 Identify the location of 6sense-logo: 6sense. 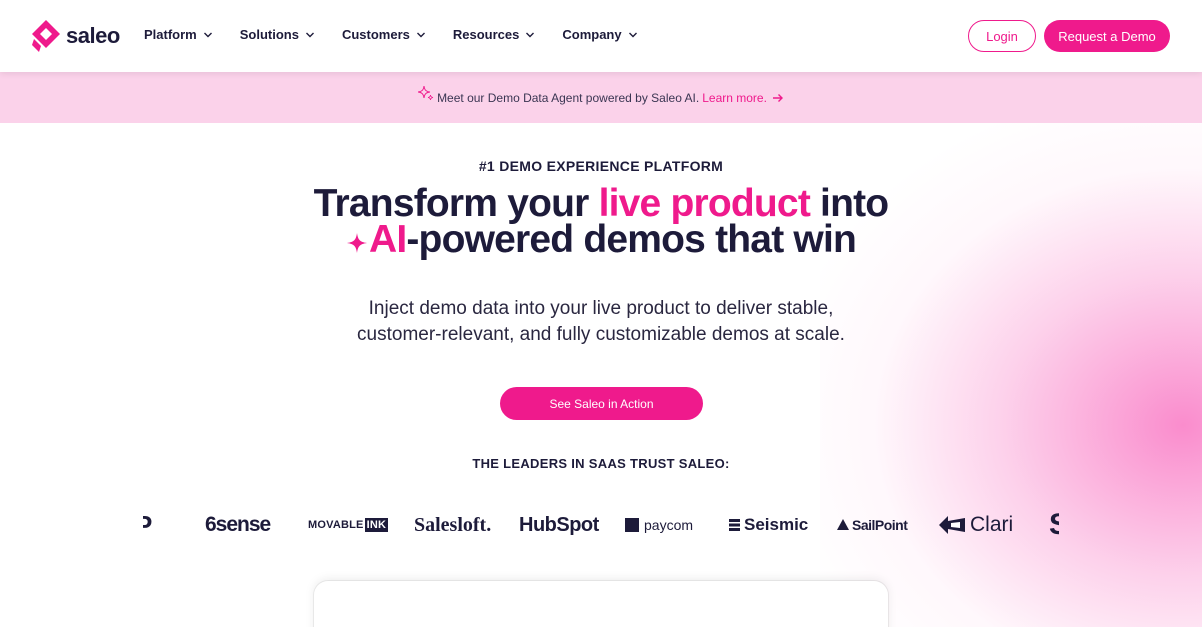
(238, 525).